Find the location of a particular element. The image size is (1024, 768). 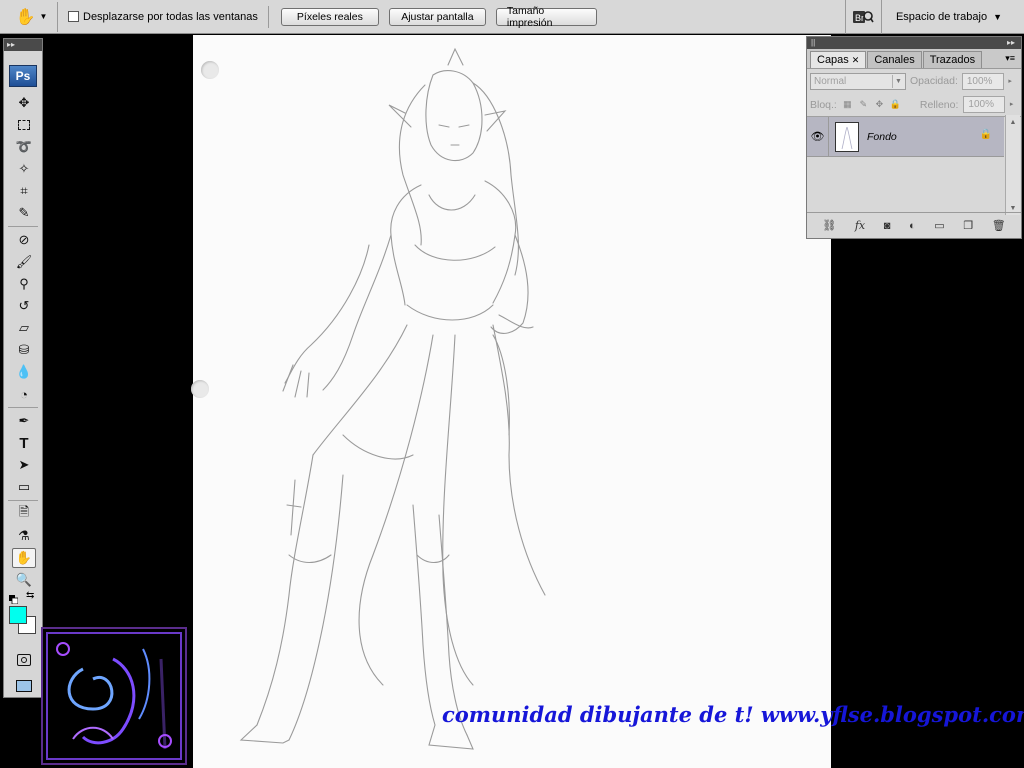

scroll-all-label: Desplazarse por todas las ventanas is located at coordinates (170, 16).